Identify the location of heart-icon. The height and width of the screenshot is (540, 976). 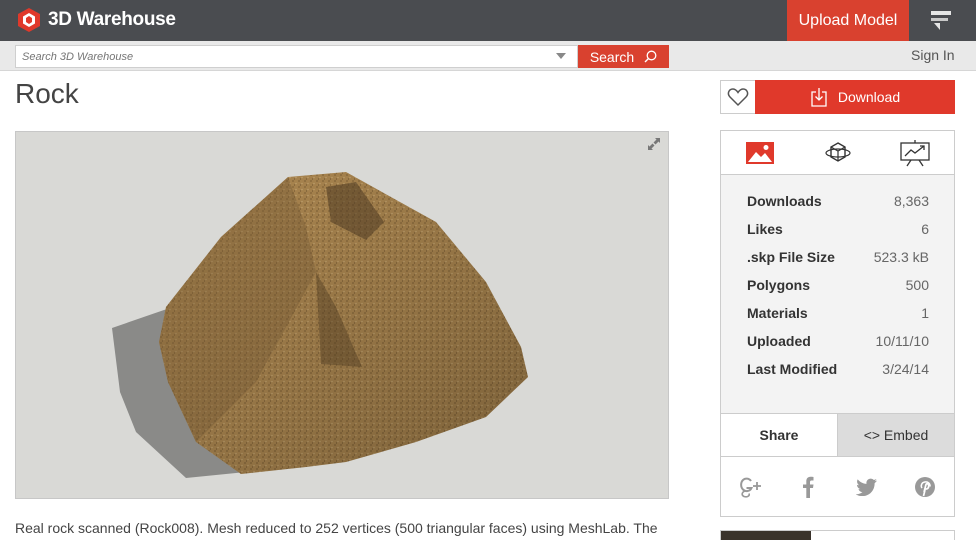
(738, 97).